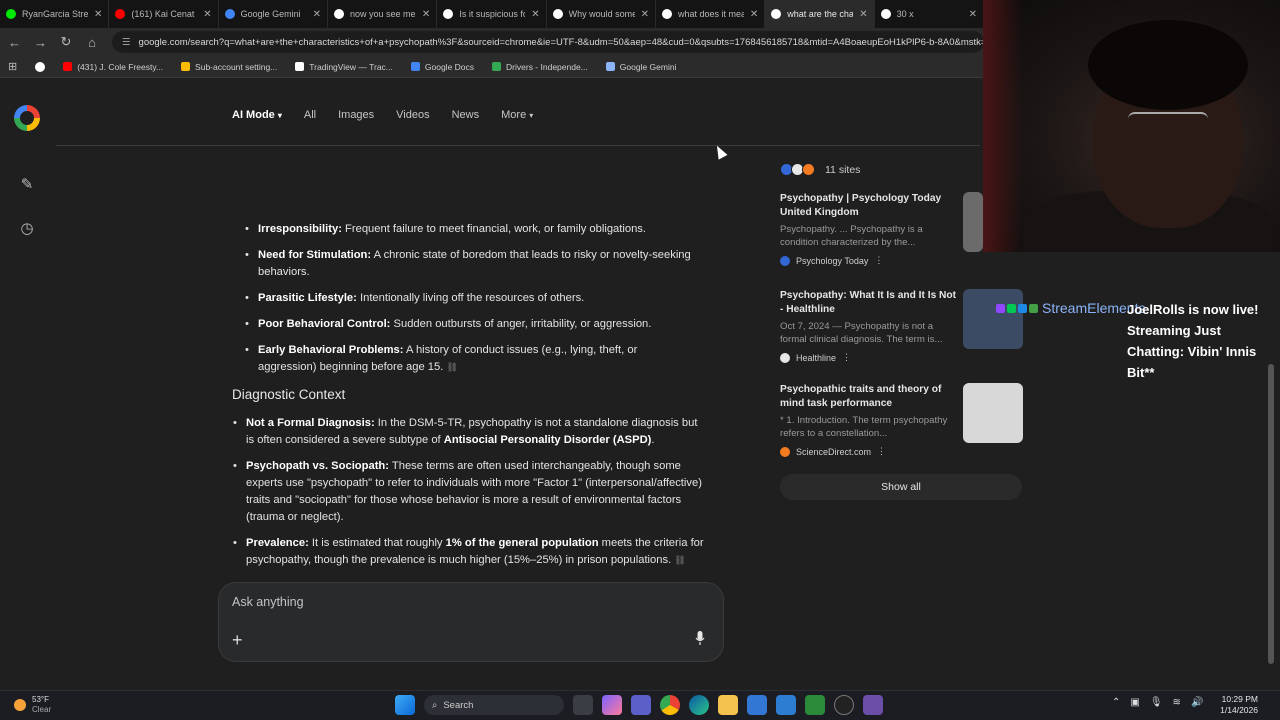  Describe the element at coordinates (494, 705) in the screenshot. I see `taskbar-search: ⌕ Search` at that location.